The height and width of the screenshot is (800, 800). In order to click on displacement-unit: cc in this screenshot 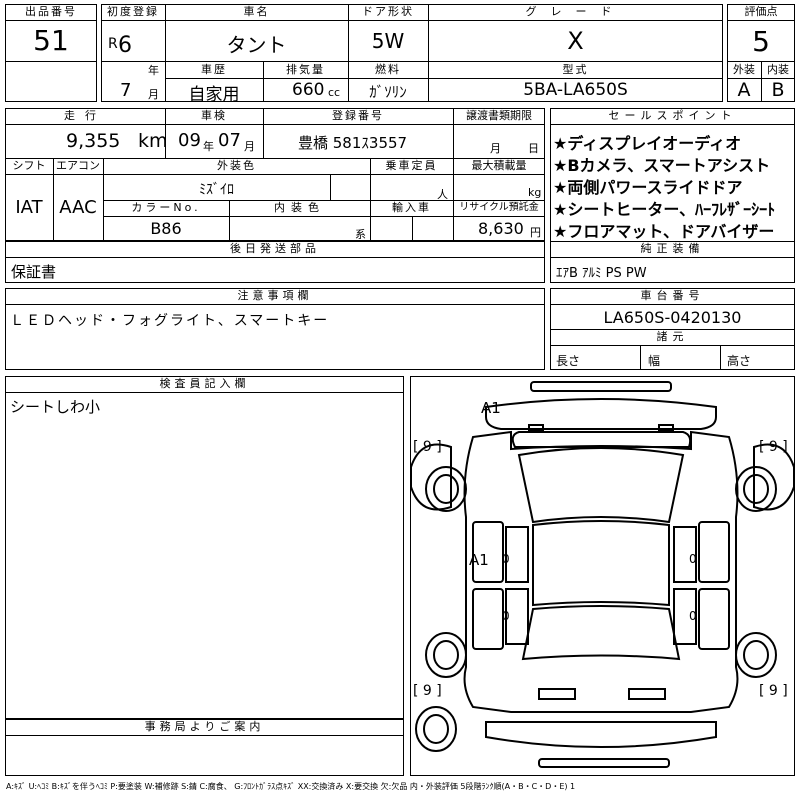, I will do `click(334, 92)`.